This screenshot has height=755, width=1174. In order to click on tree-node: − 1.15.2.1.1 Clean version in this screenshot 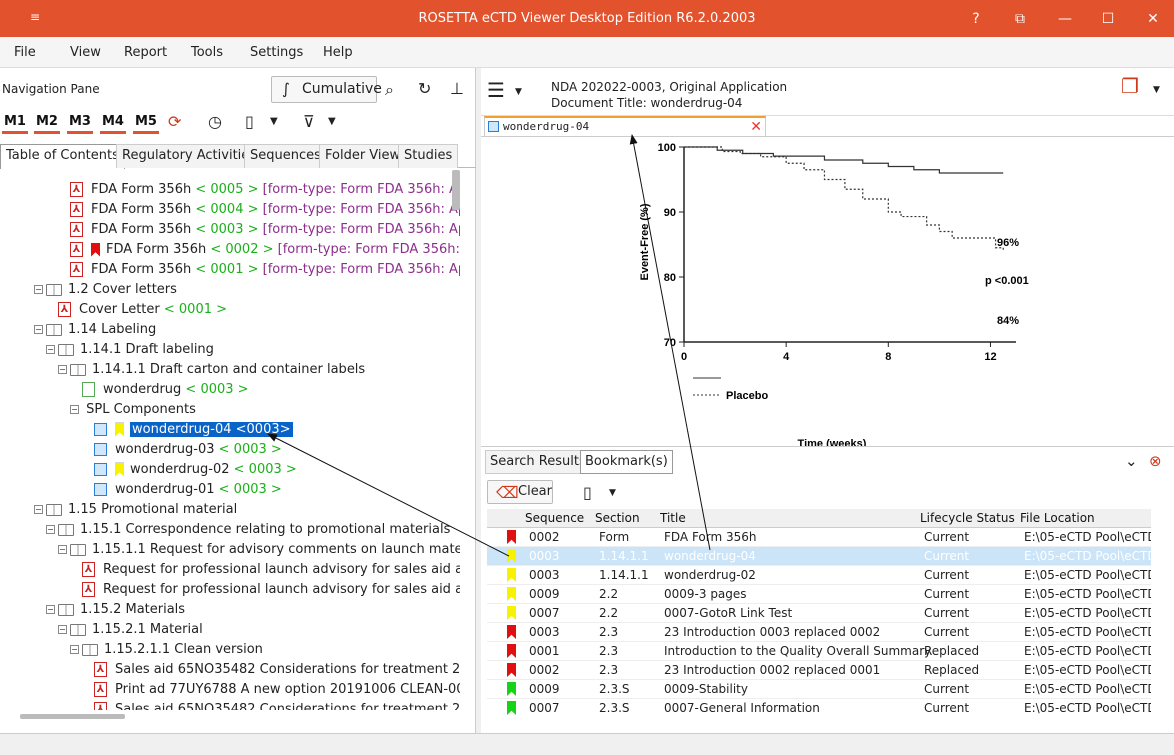, I will do `click(166, 650)`.